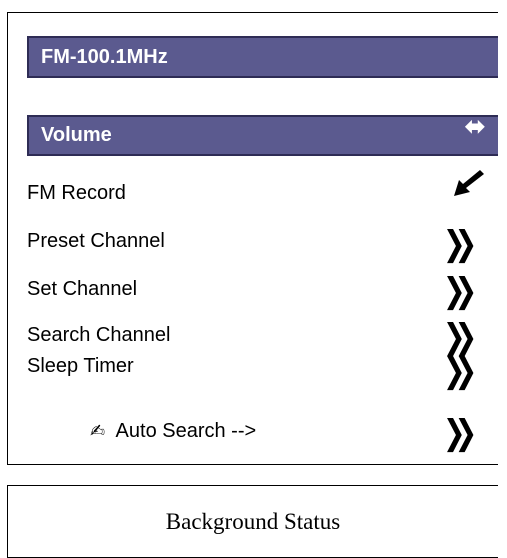 The image size is (507, 558). I want to click on volume-item: Volume ⬌, so click(262, 133).